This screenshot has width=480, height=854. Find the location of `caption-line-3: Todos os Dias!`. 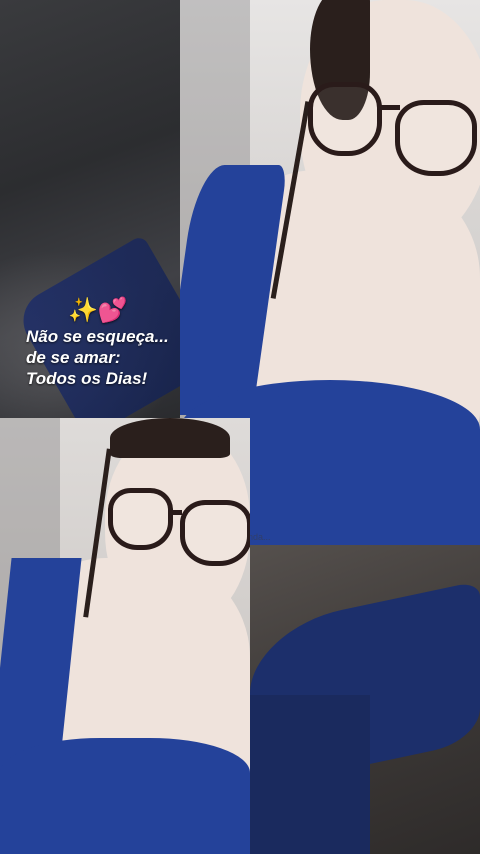

caption-line-3: Todos os Dias! is located at coordinates (87, 378).